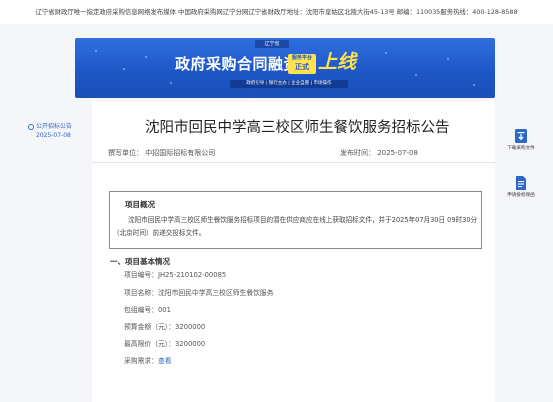 Image resolution: width=553 pixels, height=402 pixels. What do you see at coordinates (521, 148) in the screenshot?
I see `download-document-label: 下载采购文件` at bounding box center [521, 148].